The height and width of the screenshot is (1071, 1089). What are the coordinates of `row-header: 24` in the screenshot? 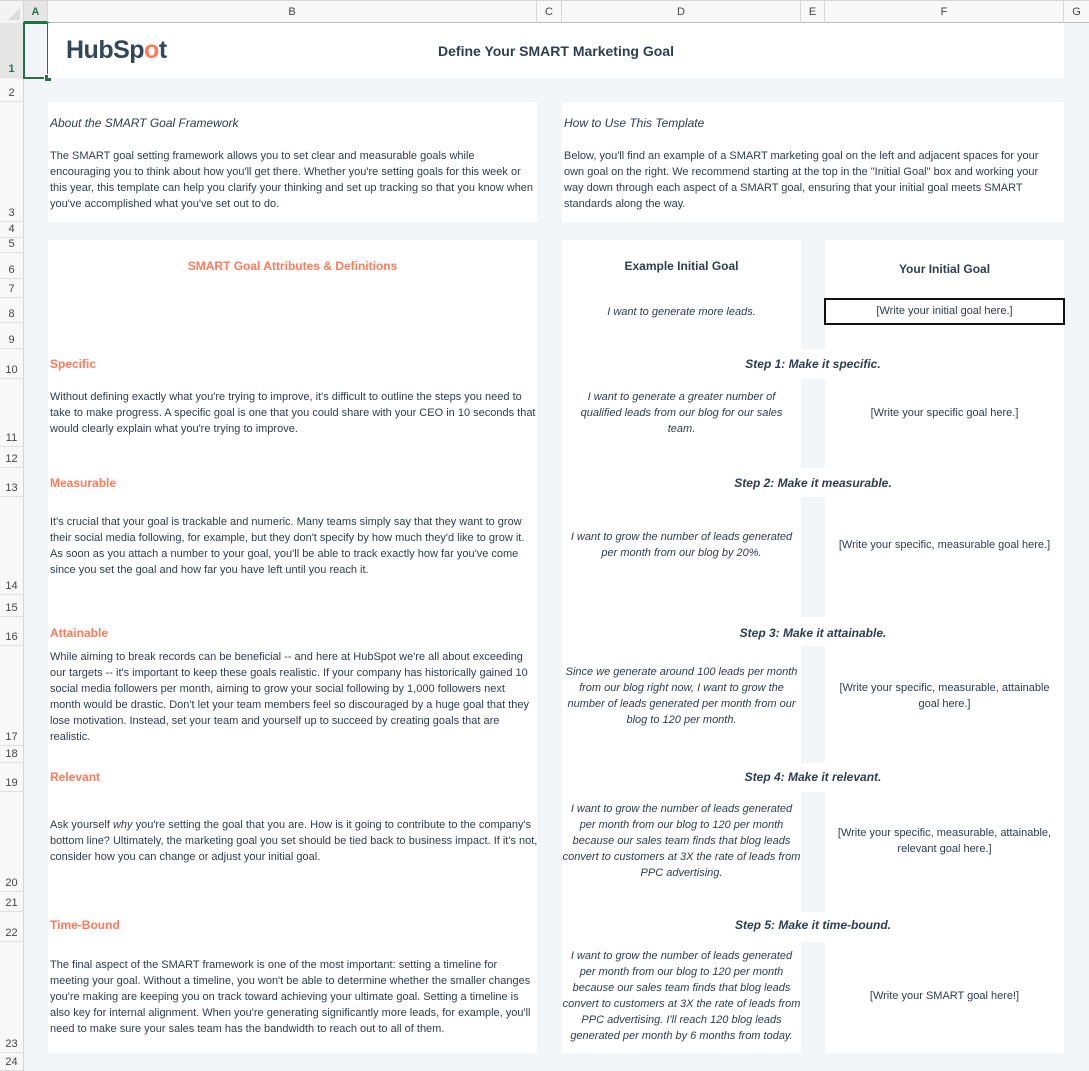 It's located at (11, 1062).